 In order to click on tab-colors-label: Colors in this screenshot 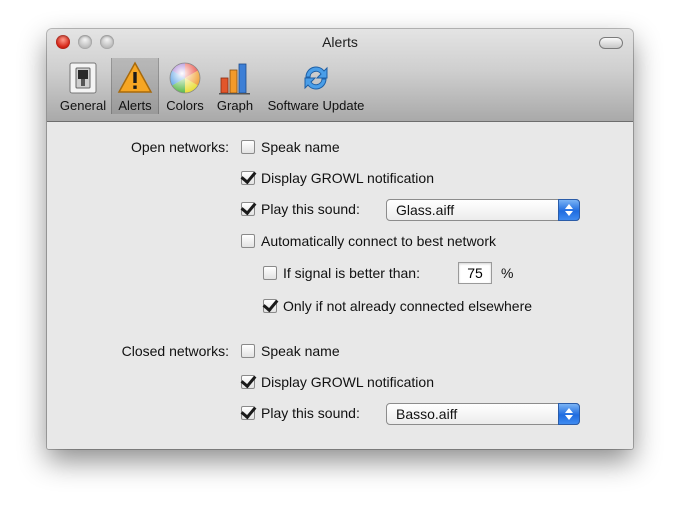, I will do `click(185, 105)`.